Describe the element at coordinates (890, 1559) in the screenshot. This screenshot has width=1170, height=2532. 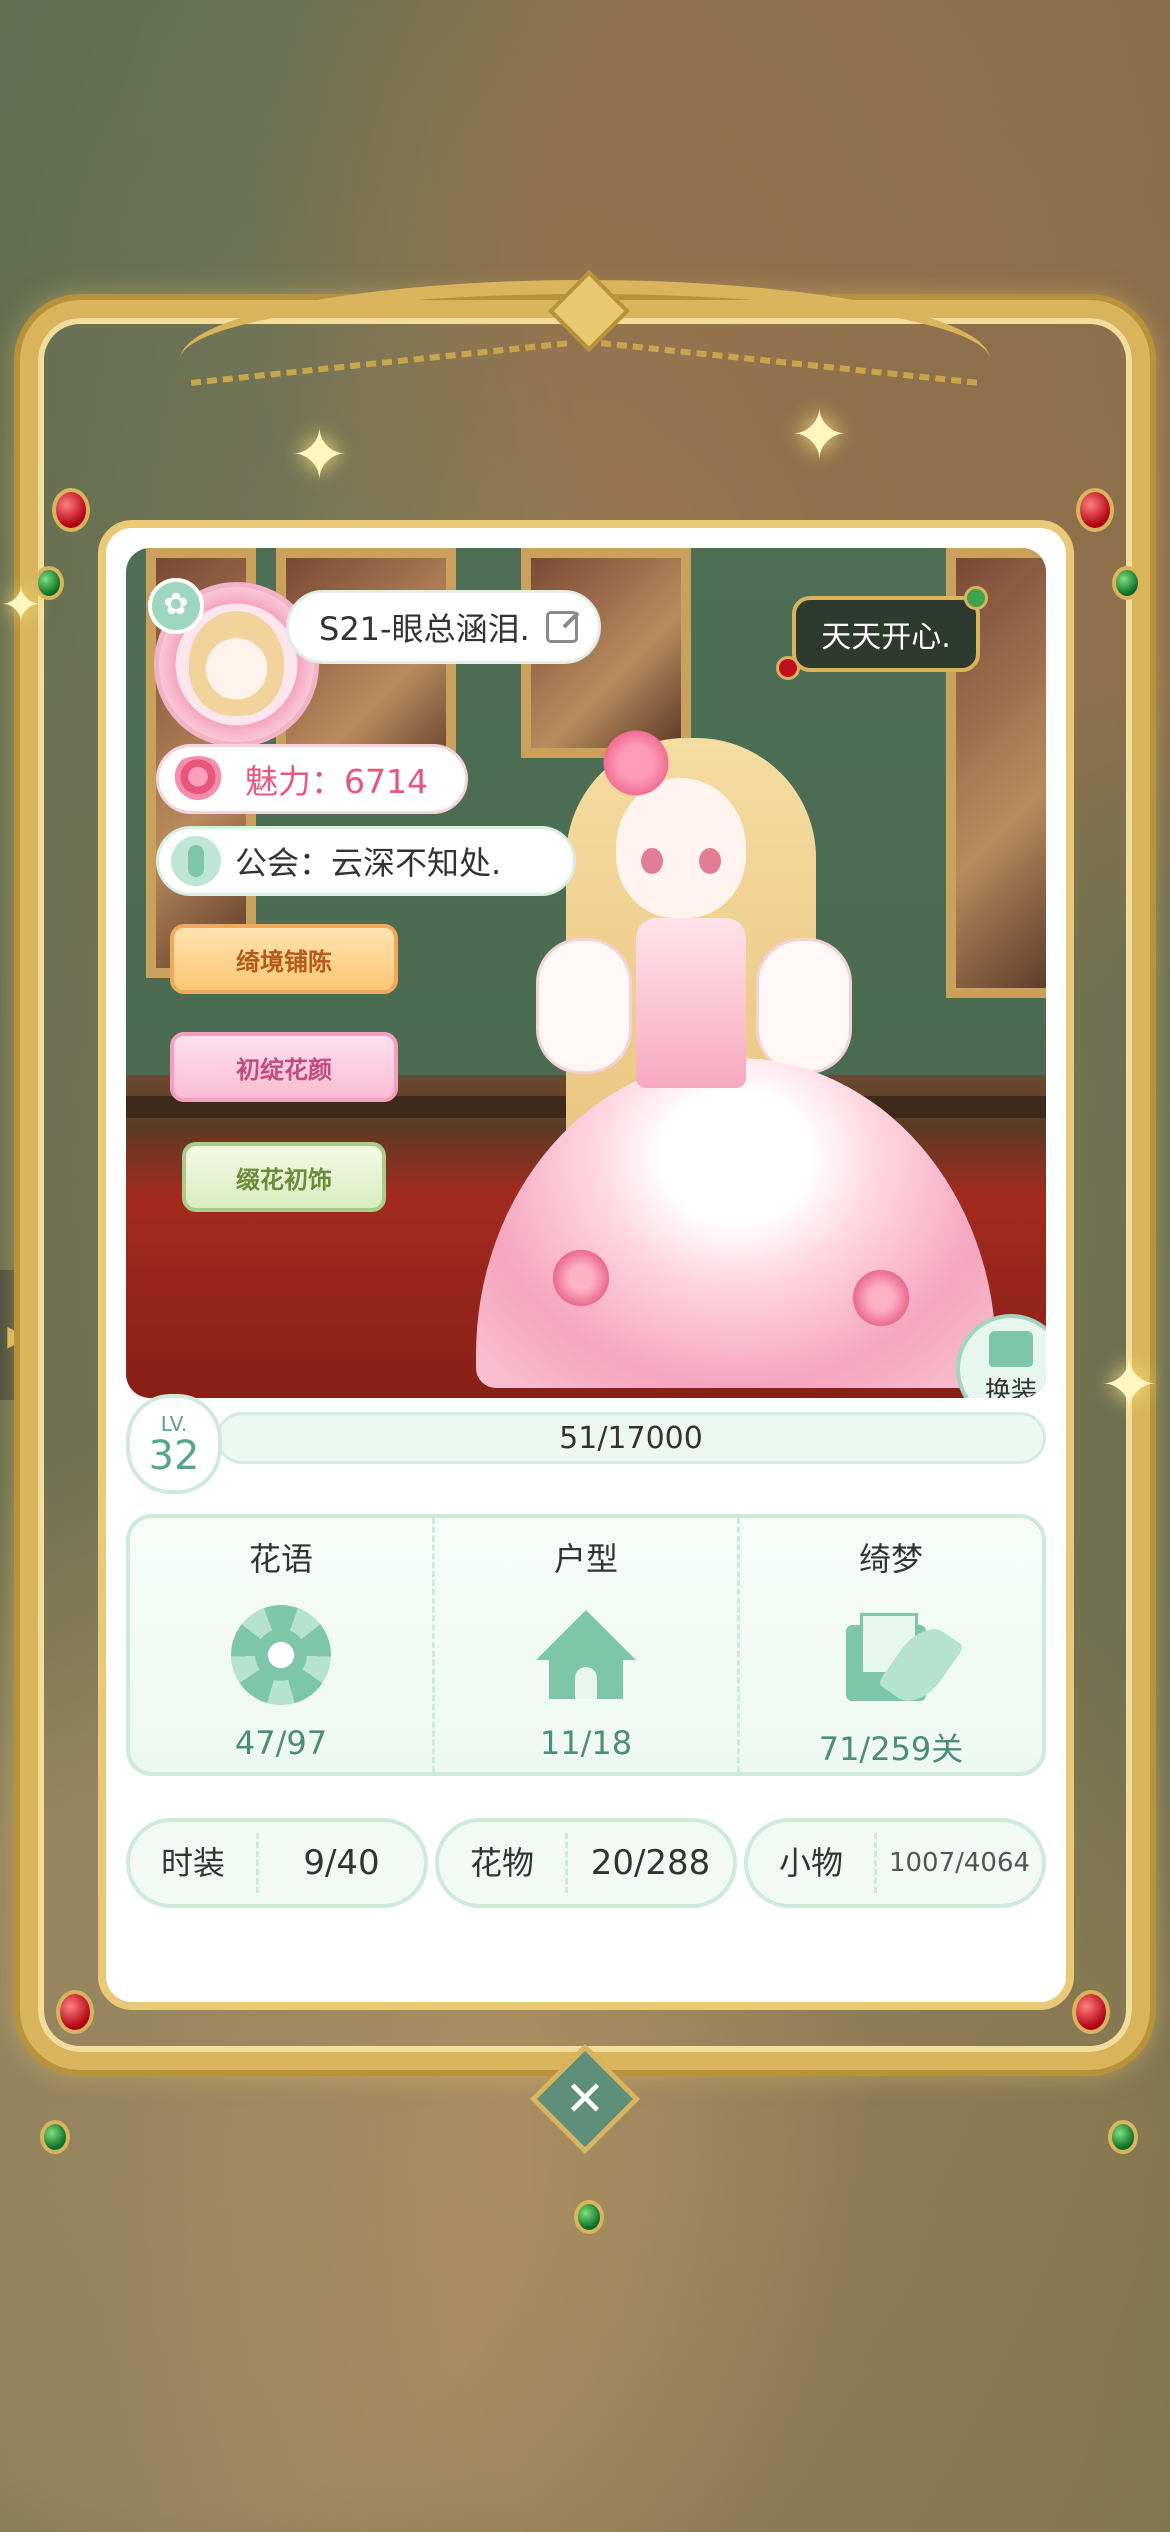
I see `stat-title: 绮梦` at that location.